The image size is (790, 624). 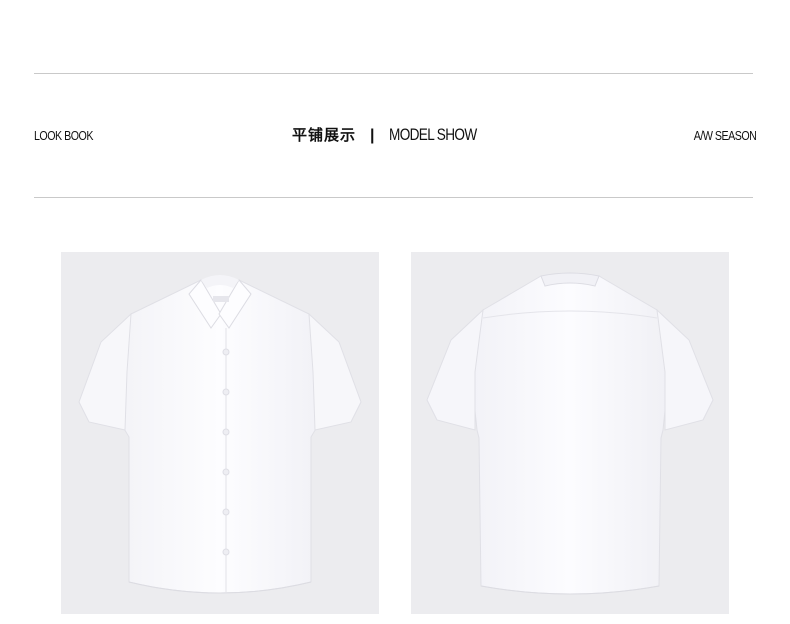 What do you see at coordinates (393, 73) in the screenshot?
I see `top-divider` at bounding box center [393, 73].